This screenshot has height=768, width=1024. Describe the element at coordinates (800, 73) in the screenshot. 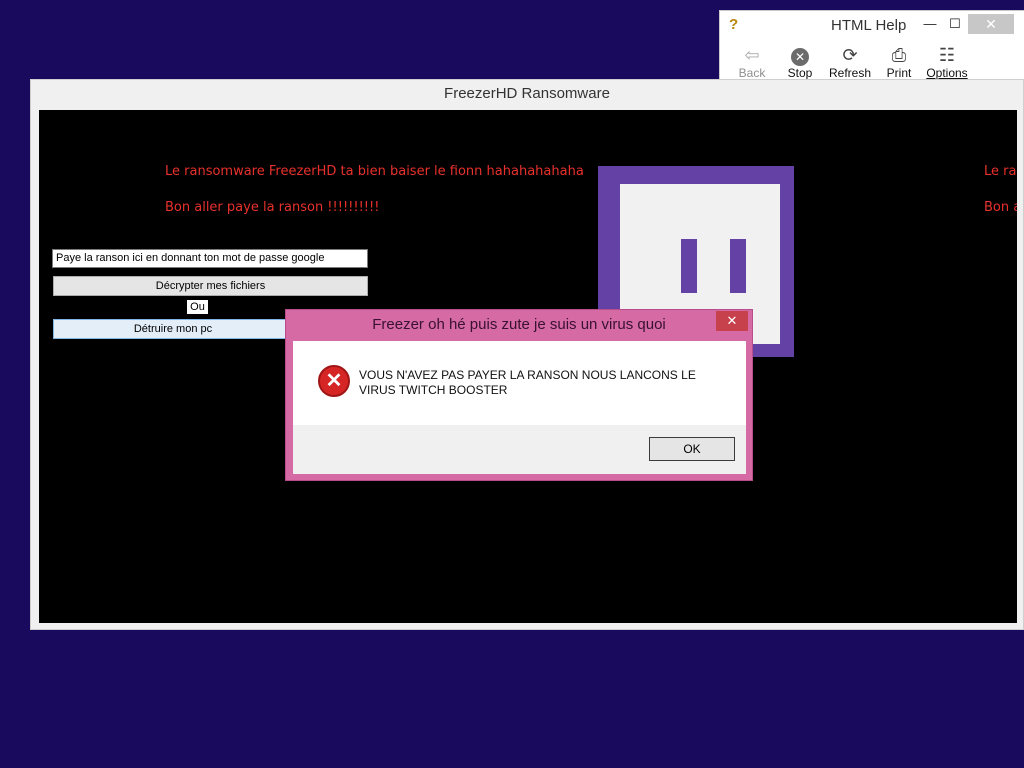

I see `stop-label: Stop` at that location.